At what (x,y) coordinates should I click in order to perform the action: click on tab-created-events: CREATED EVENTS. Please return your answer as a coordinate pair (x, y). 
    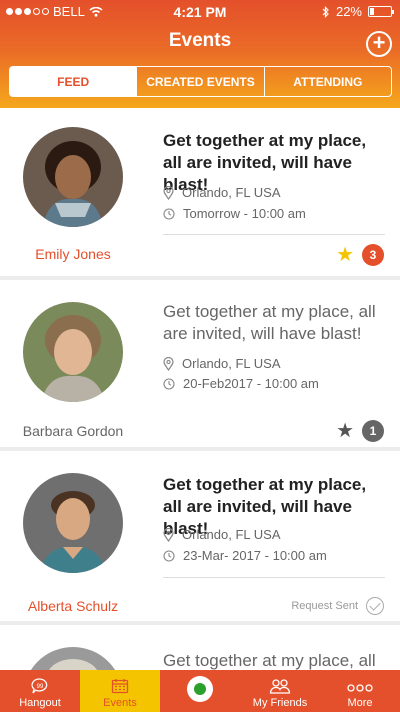
    Looking at the image, I should click on (199, 81).